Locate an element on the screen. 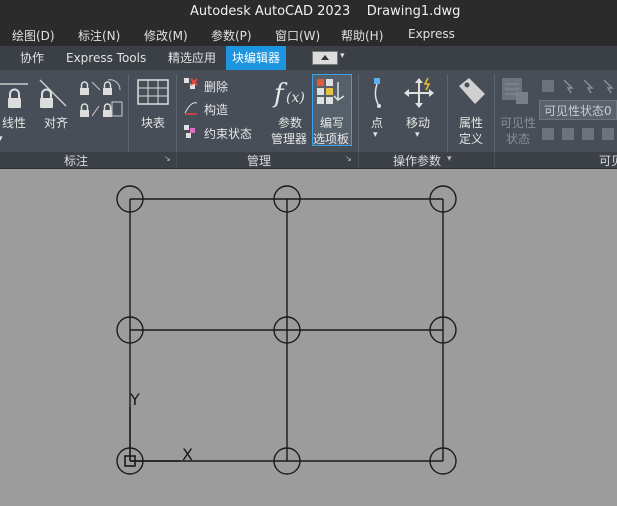 The width and height of the screenshot is (617, 506). action-panel-footer: 操作参数 ▾ is located at coordinates (426, 160).